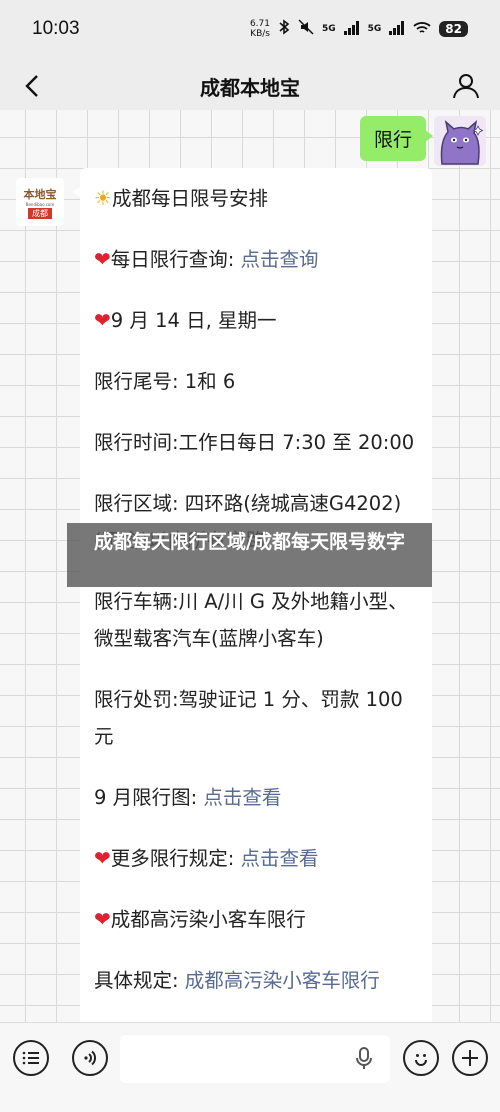 This screenshot has height=1112, width=500. What do you see at coordinates (280, 858) in the screenshot?
I see `more-rules-link: 点击查看` at bounding box center [280, 858].